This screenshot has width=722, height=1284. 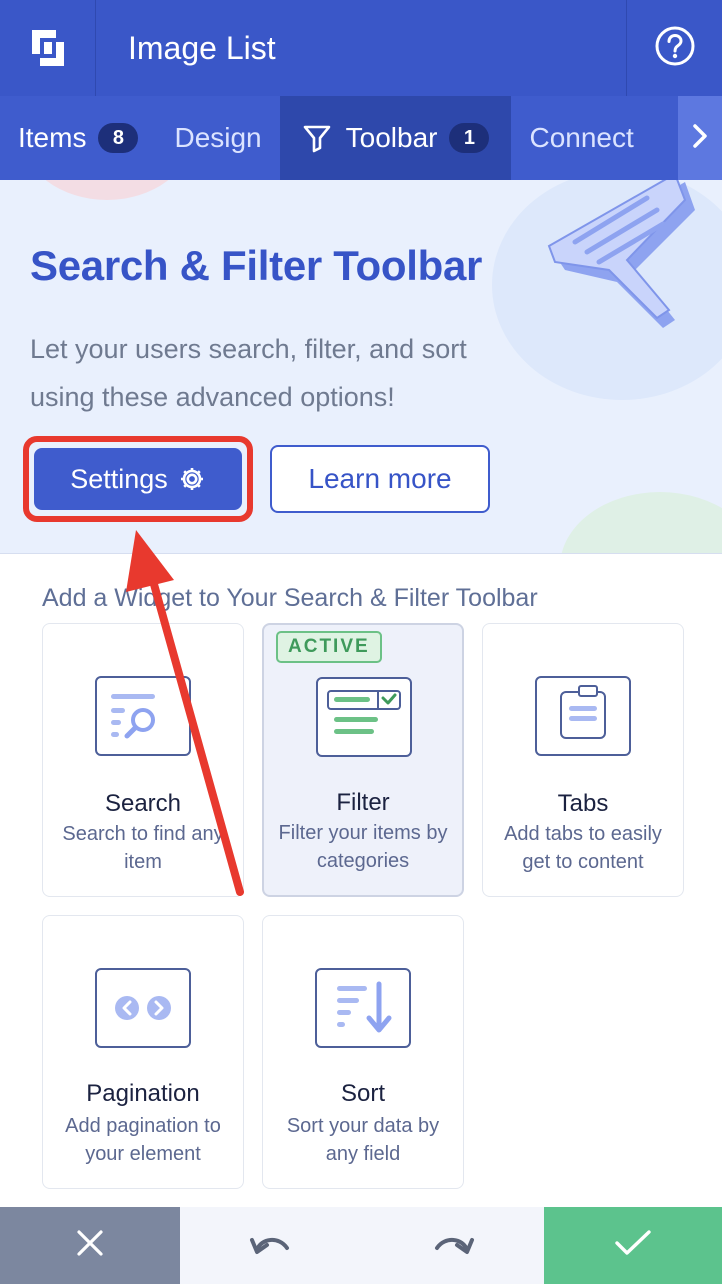 What do you see at coordinates (118, 138) in the screenshot?
I see `tab-items-count: 8` at bounding box center [118, 138].